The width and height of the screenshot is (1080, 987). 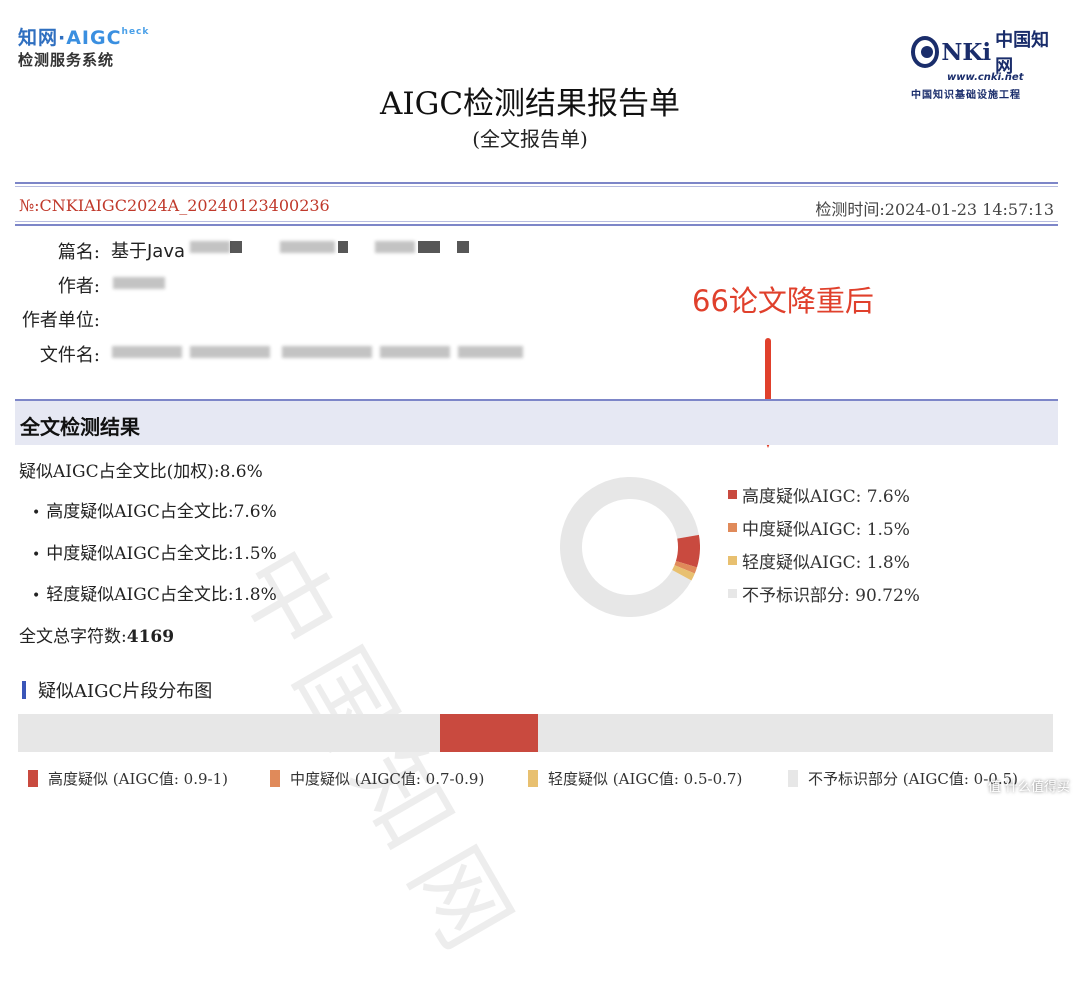 I want to click on legend-label: 中度疑似AIGC: 1.5%, so click(x=826, y=530).